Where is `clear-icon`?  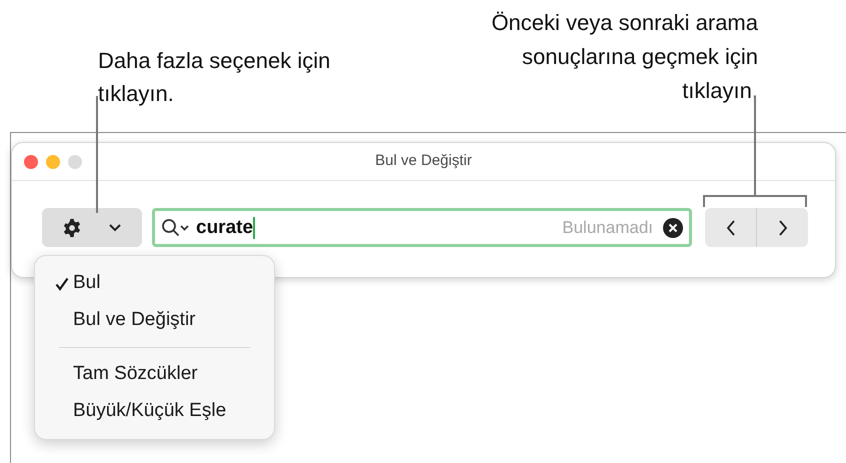 clear-icon is located at coordinates (673, 228).